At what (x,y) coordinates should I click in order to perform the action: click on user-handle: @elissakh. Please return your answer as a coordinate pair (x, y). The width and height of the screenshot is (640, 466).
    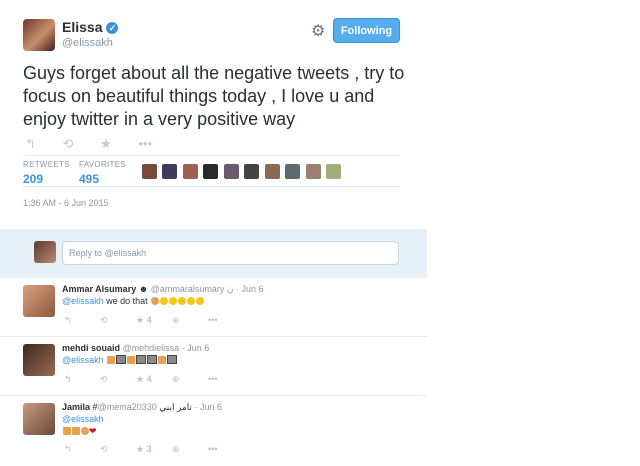
    Looking at the image, I should click on (87, 43).